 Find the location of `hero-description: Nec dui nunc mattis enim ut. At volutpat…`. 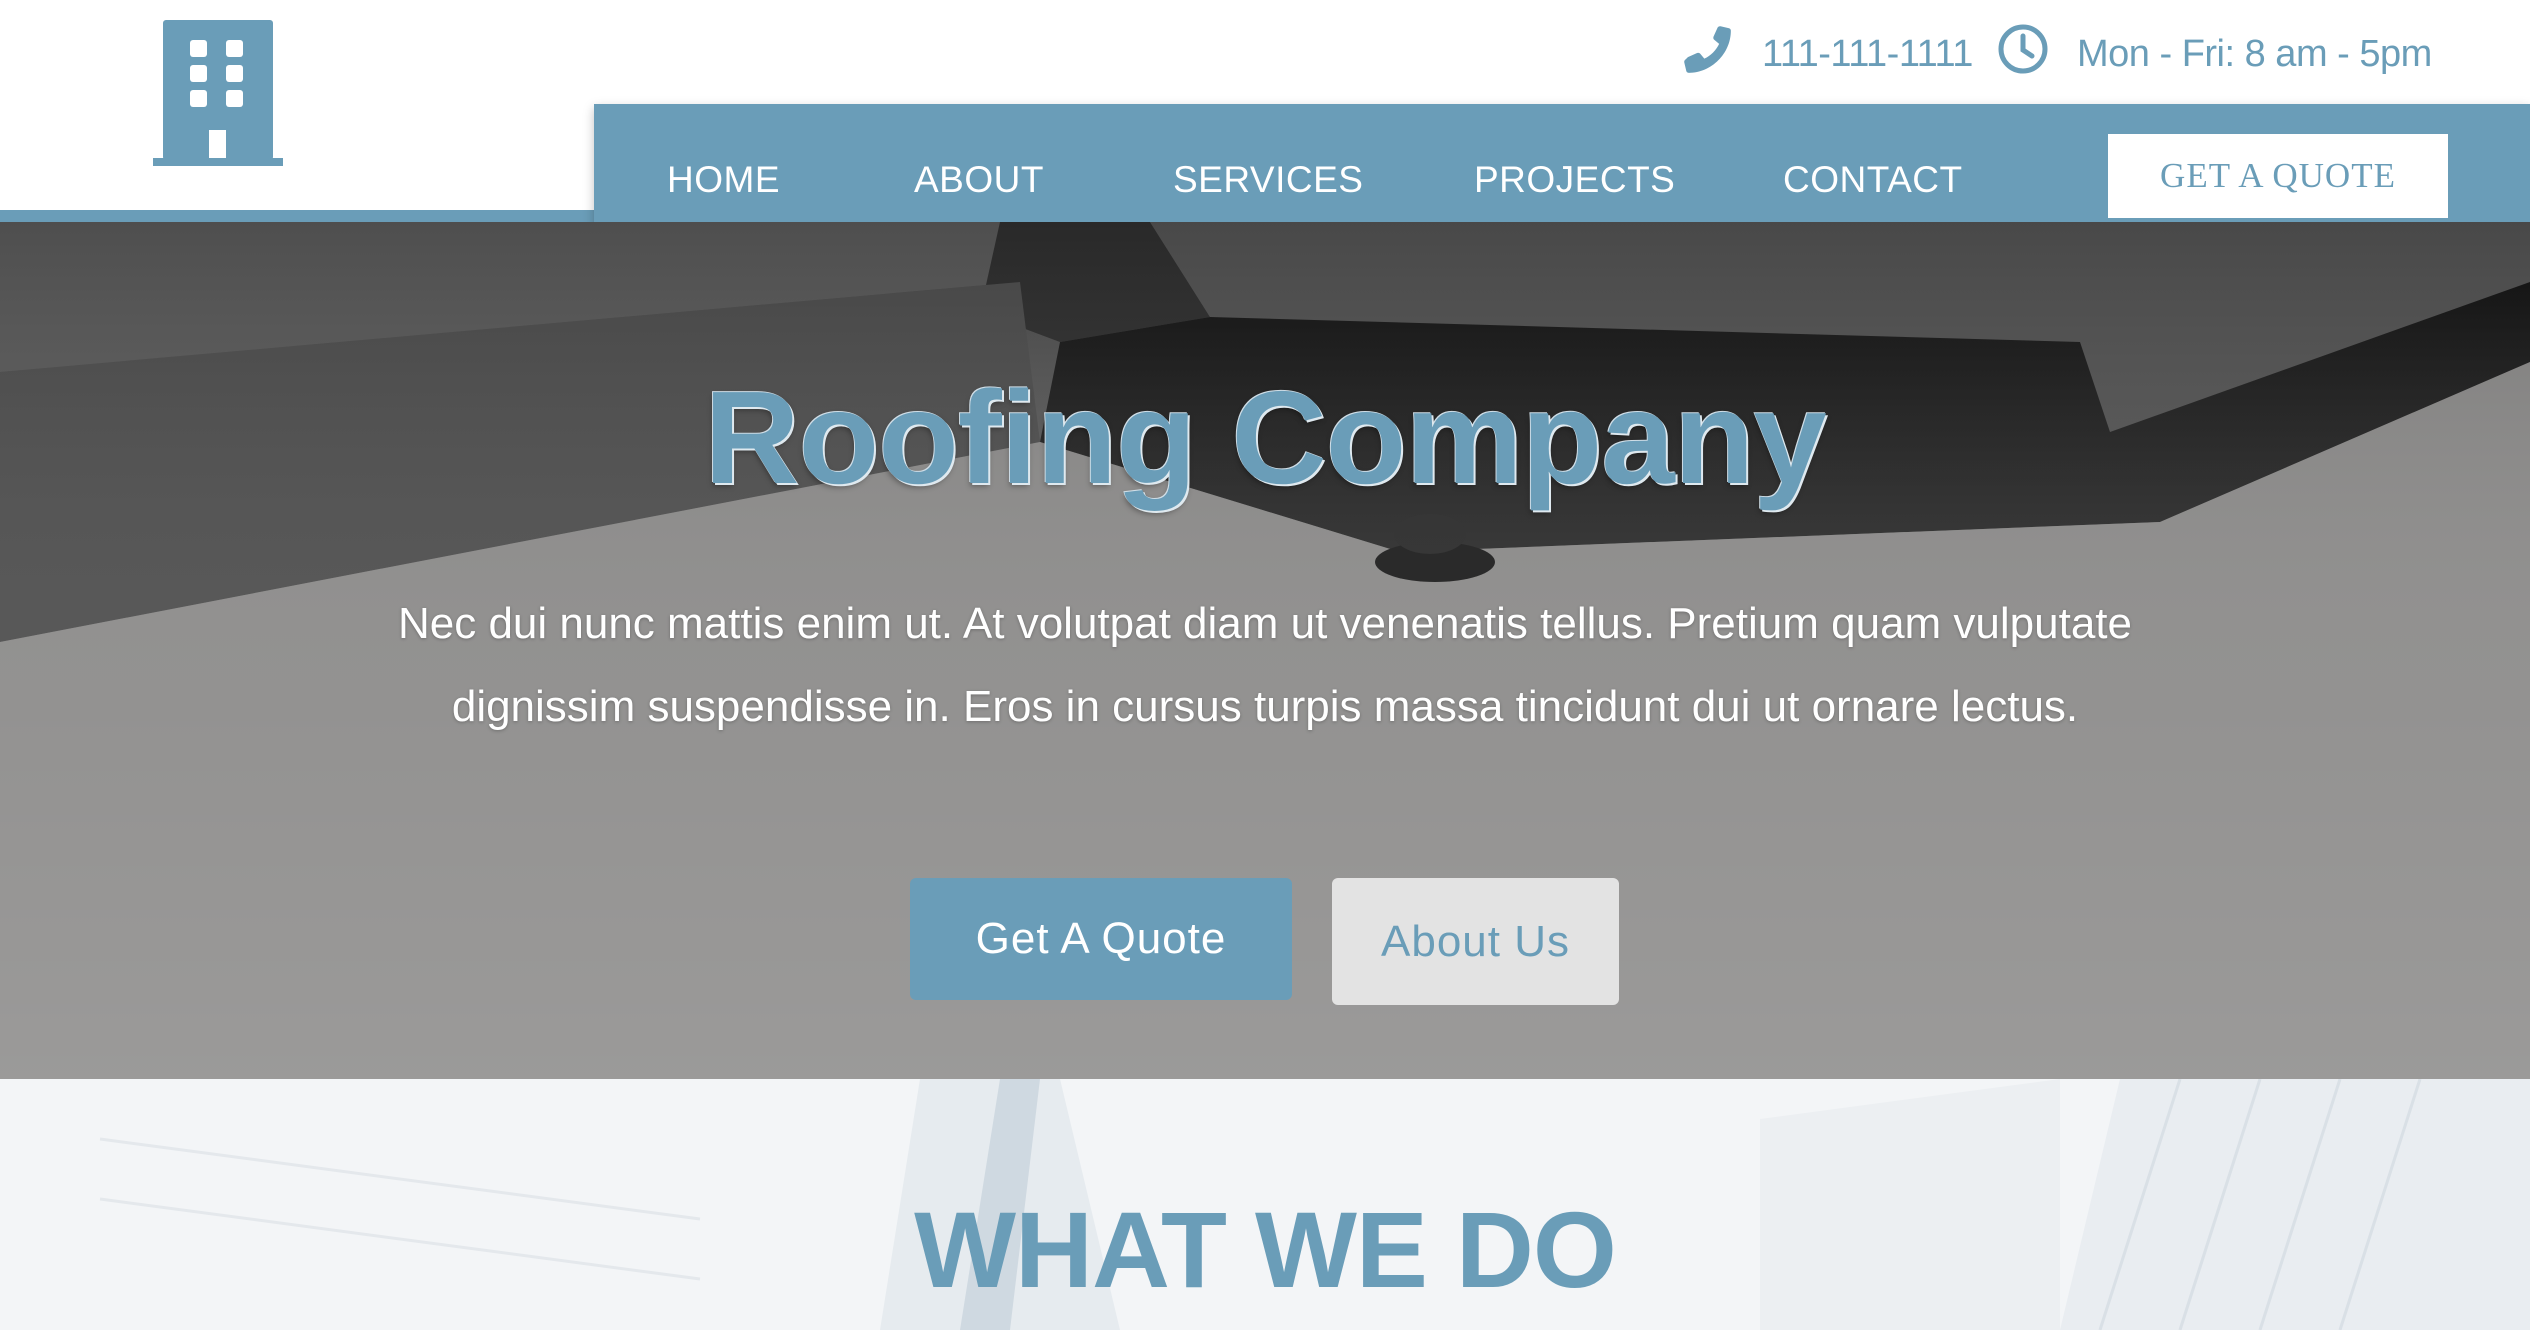

hero-description: Nec dui nunc mattis enim ut. At volutpat… is located at coordinates (1264, 665).